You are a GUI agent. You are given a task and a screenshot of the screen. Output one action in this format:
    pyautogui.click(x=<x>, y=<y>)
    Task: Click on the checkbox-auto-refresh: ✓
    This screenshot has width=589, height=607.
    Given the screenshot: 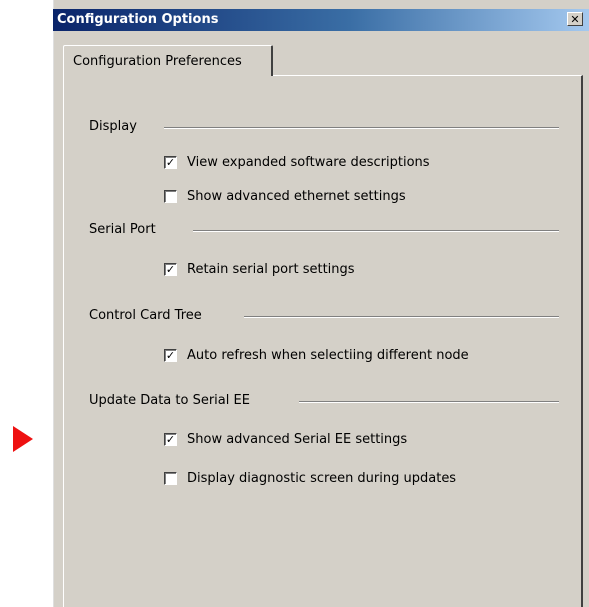 What is the action you would take?
    pyautogui.click(x=170, y=355)
    